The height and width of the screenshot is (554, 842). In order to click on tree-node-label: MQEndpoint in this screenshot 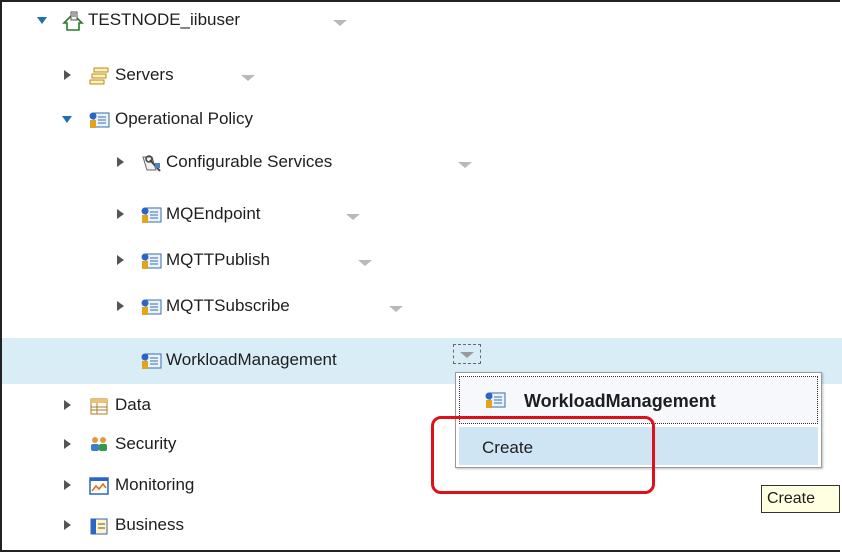, I will do `click(213, 213)`.